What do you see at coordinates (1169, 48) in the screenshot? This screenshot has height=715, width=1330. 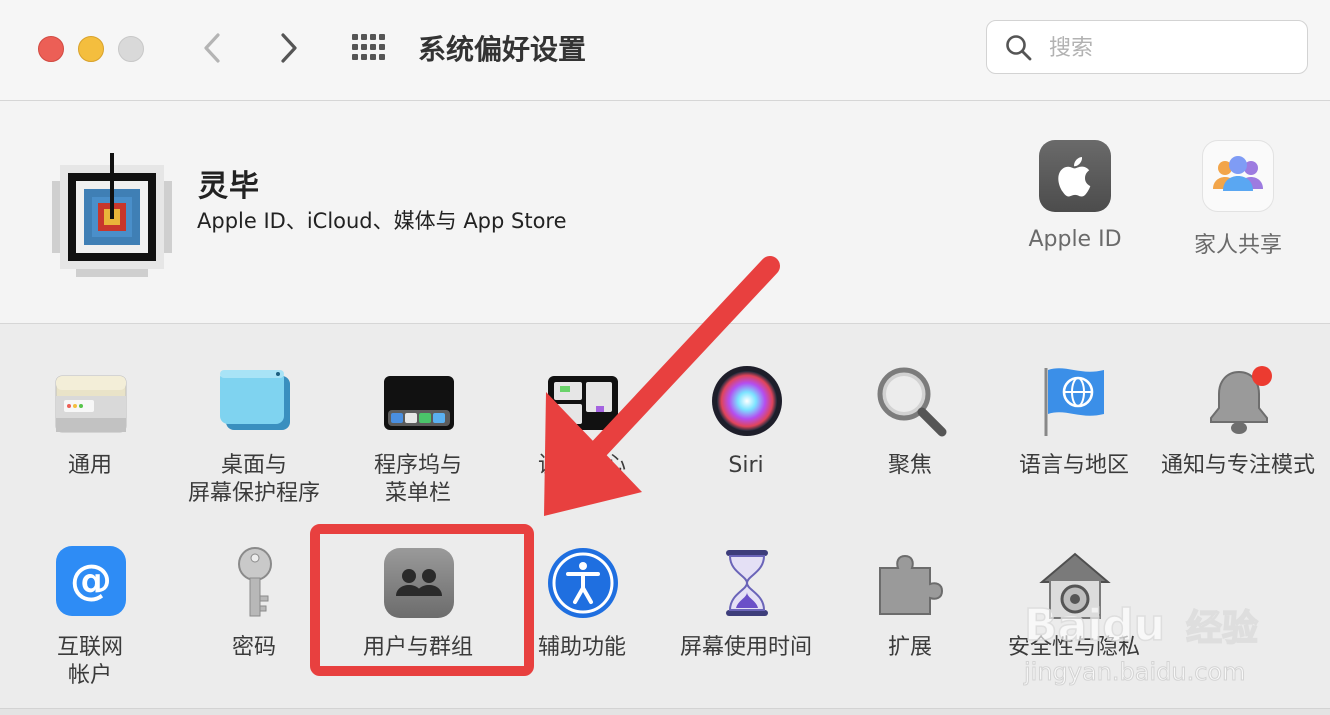 I see `search-input` at bounding box center [1169, 48].